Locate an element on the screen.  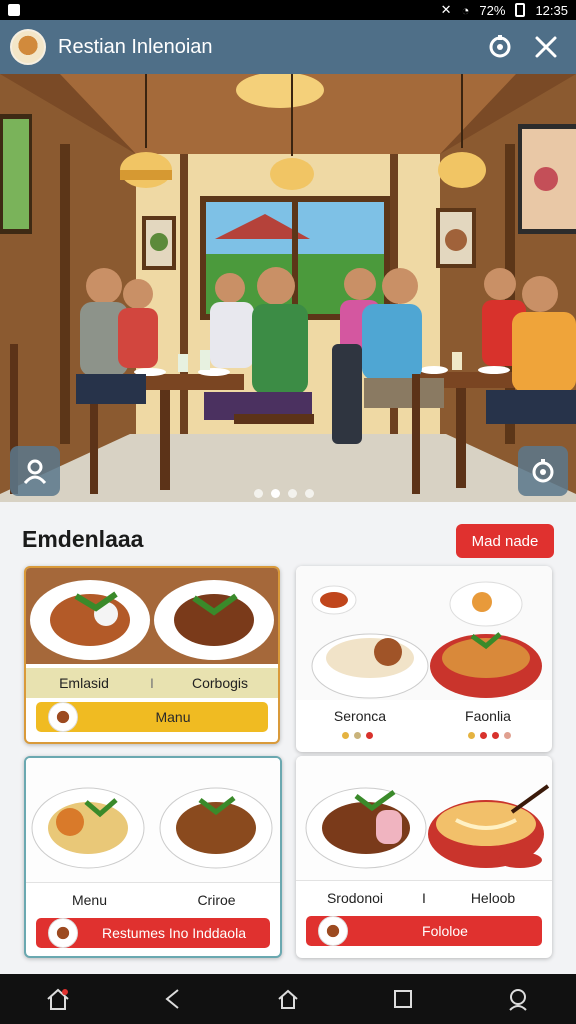
card-bar-label: Restumes Ino Inddaola is located at coordinates (174, 933).